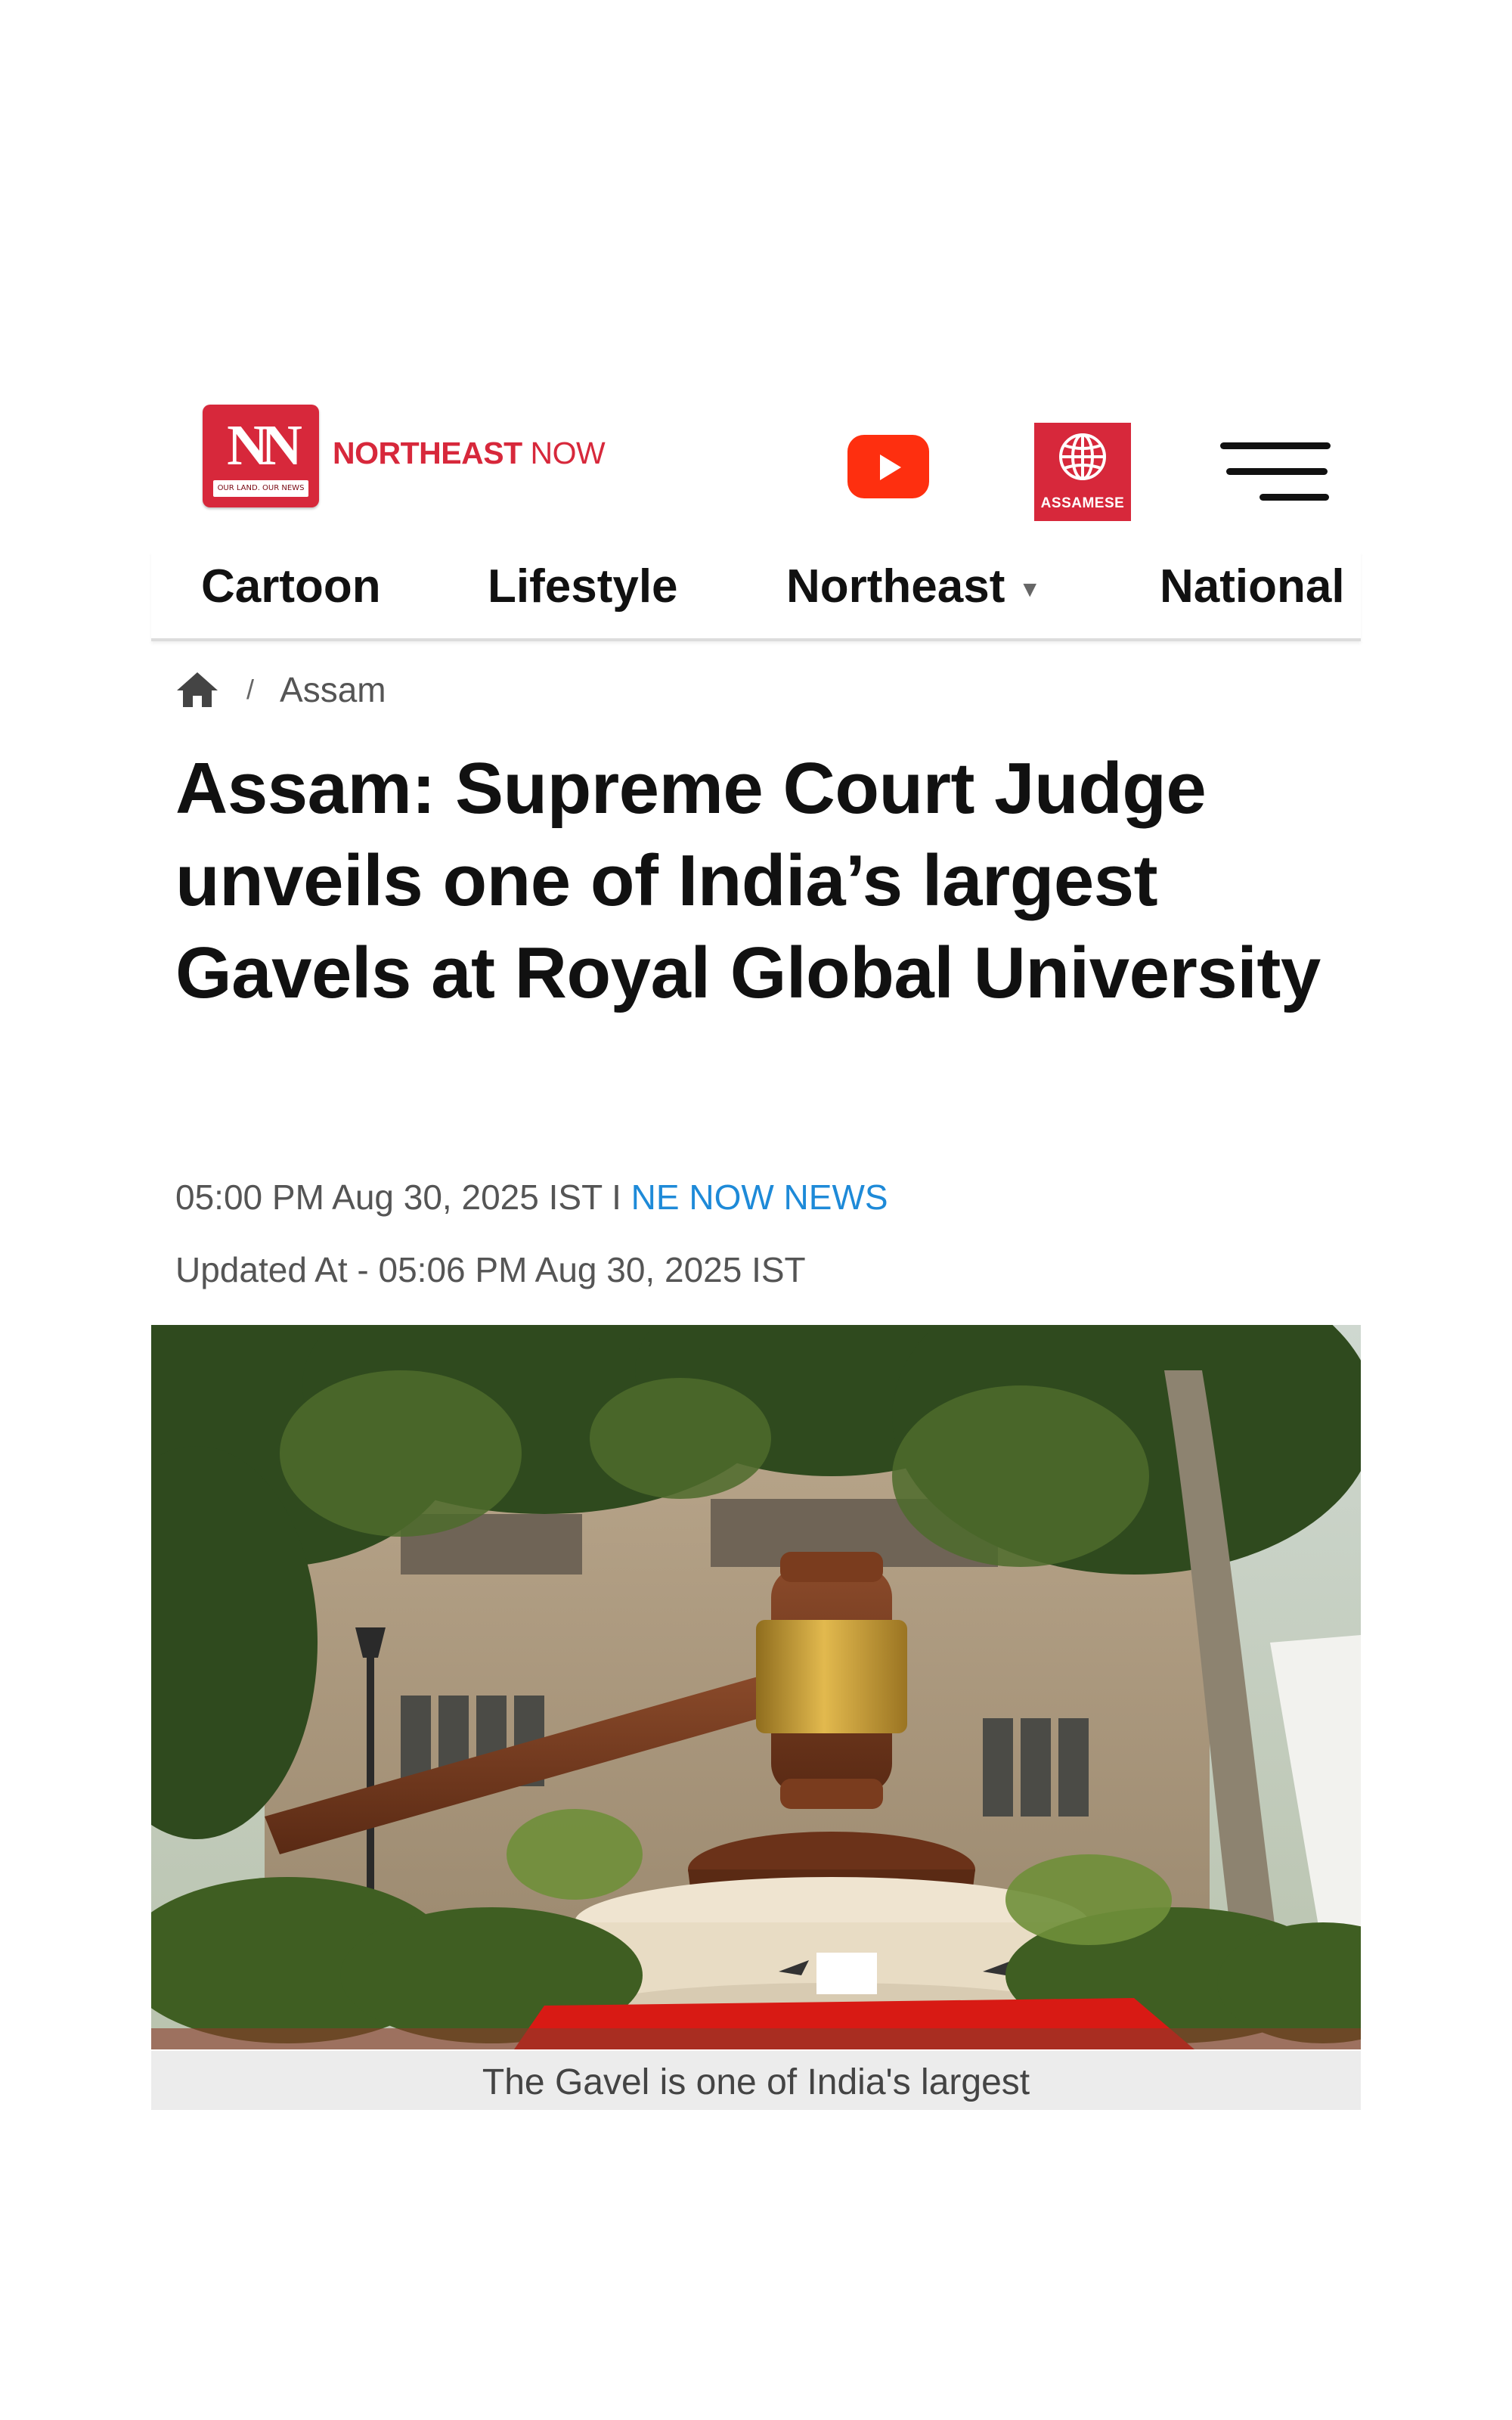 This screenshot has height=2420, width=1512. What do you see at coordinates (756, 2080) in the screenshot?
I see `image-caption: The Gavel is one of India's largest` at bounding box center [756, 2080].